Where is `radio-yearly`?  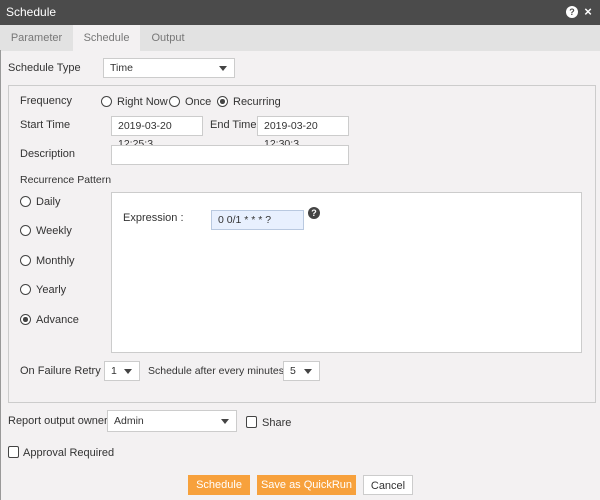
radio-yearly is located at coordinates (25, 289).